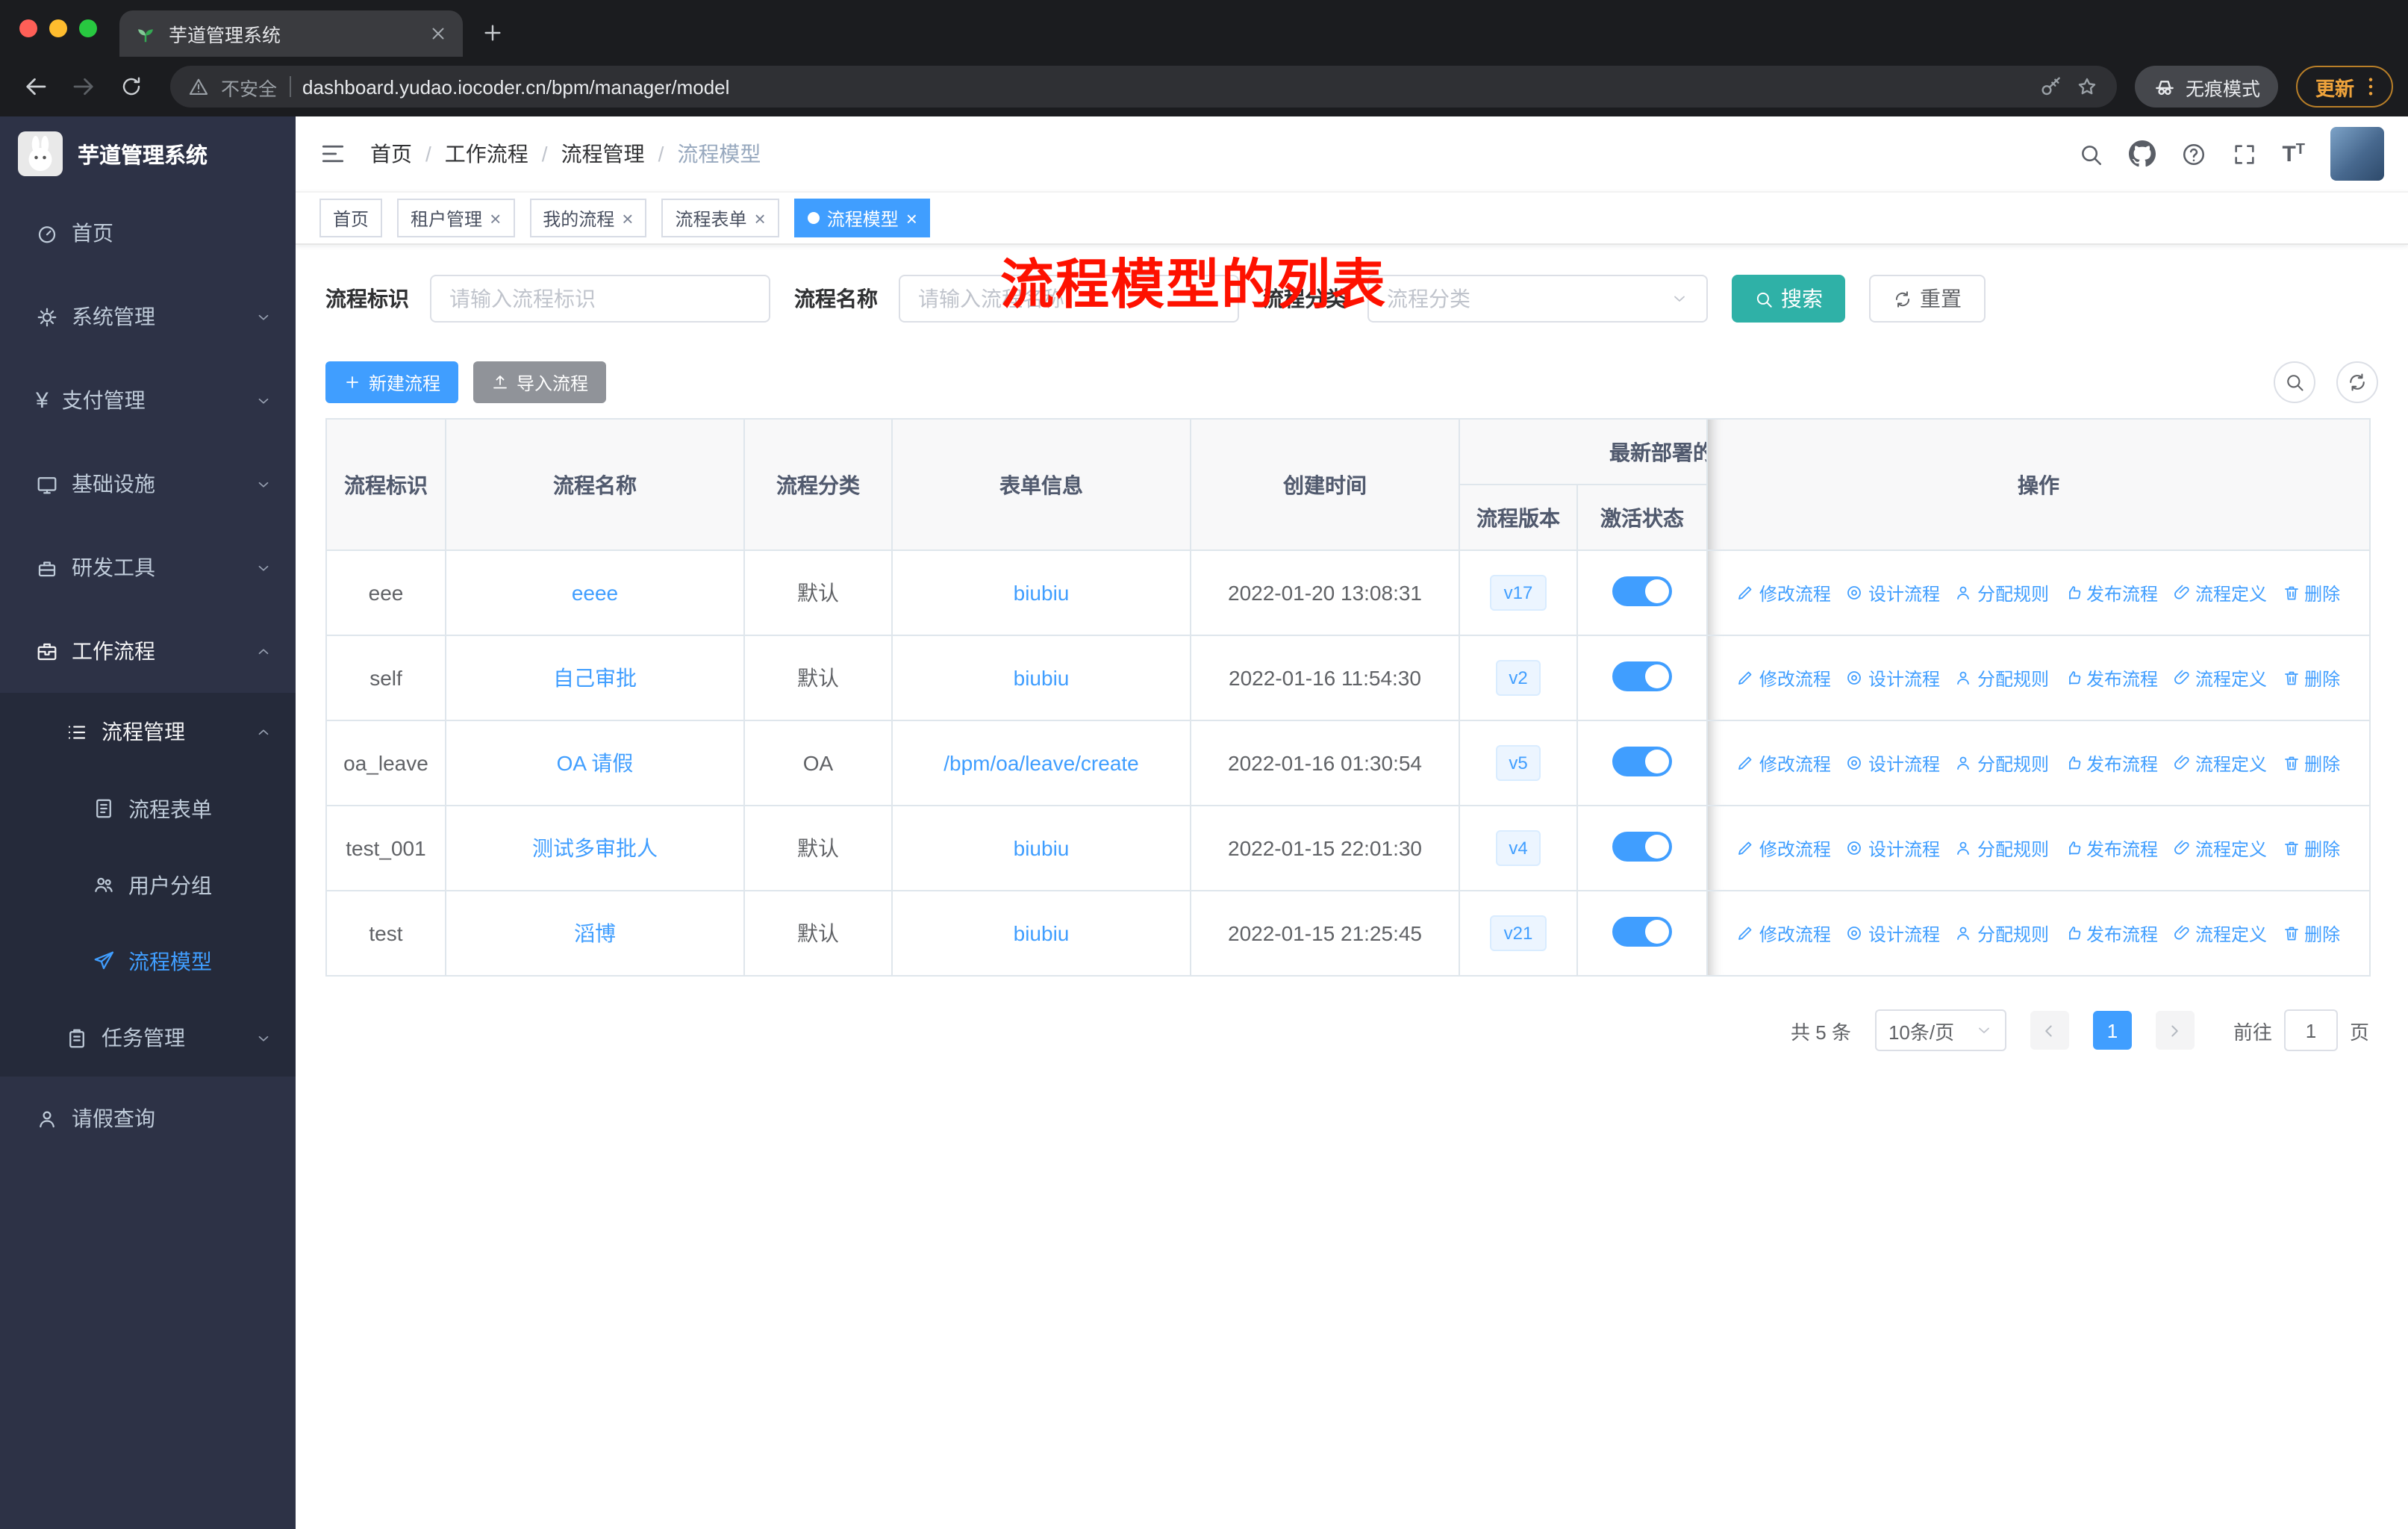  I want to click on breadcrumb-process-mgmt: 流程管理, so click(603, 154).